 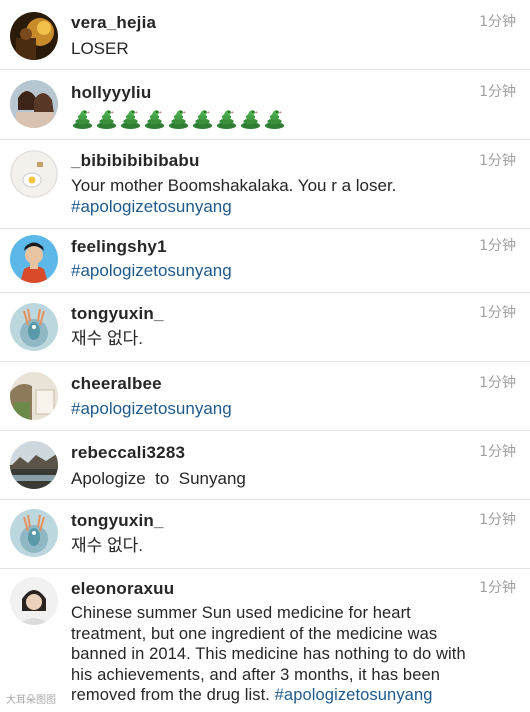 What do you see at coordinates (280, 478) in the screenshot?
I see `comment-text: Apologize to Sunyang` at bounding box center [280, 478].